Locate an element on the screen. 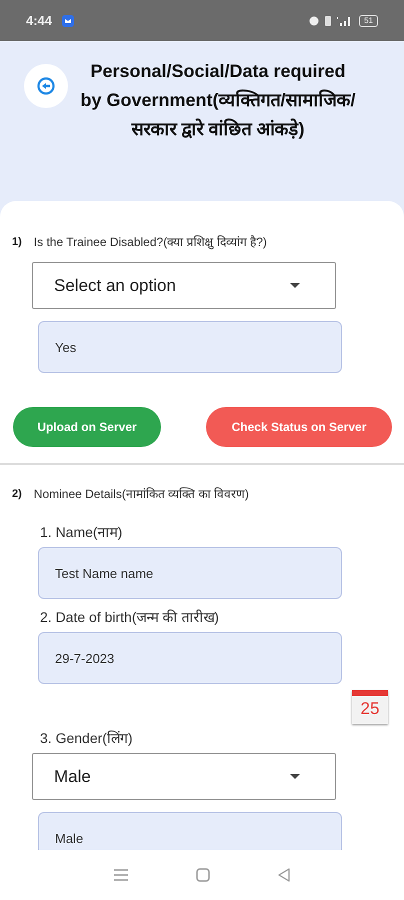 The height and width of the screenshot is (900, 404). clock-time: 4:44 is located at coordinates (39, 20).